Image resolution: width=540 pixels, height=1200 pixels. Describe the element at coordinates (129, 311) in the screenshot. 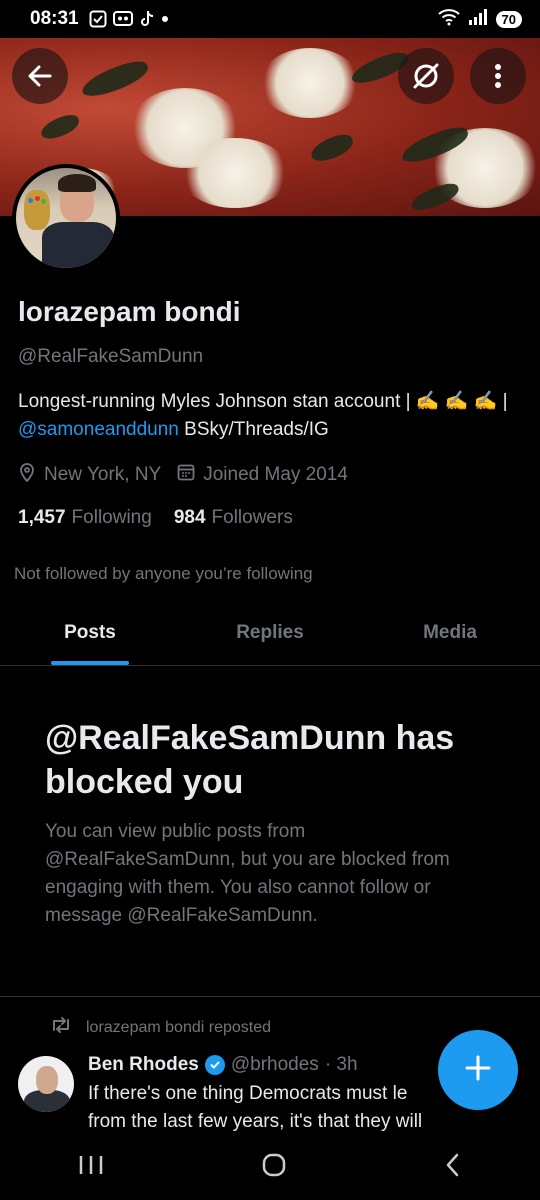

I see `display-name: lorazepam bondi` at that location.